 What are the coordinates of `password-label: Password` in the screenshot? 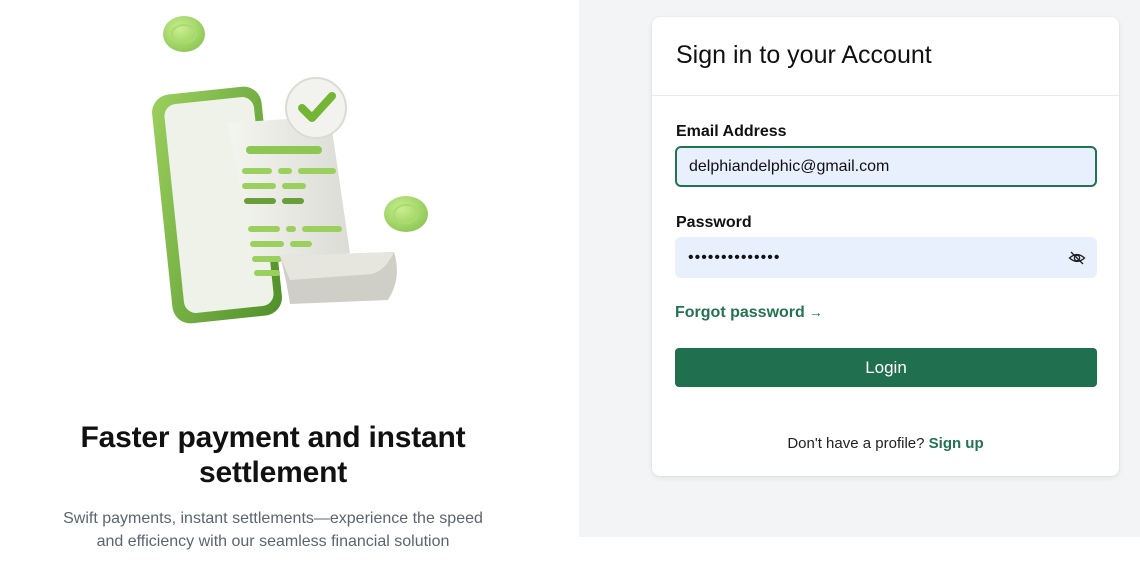 It's located at (714, 222).